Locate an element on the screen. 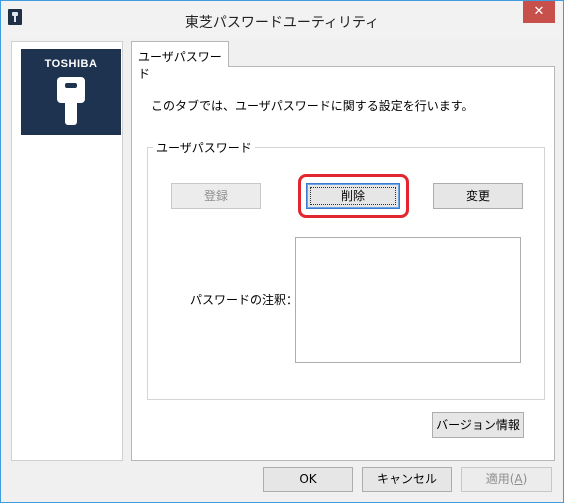 Image resolution: width=564 pixels, height=503 pixels. key-shaft is located at coordinates (71, 113).